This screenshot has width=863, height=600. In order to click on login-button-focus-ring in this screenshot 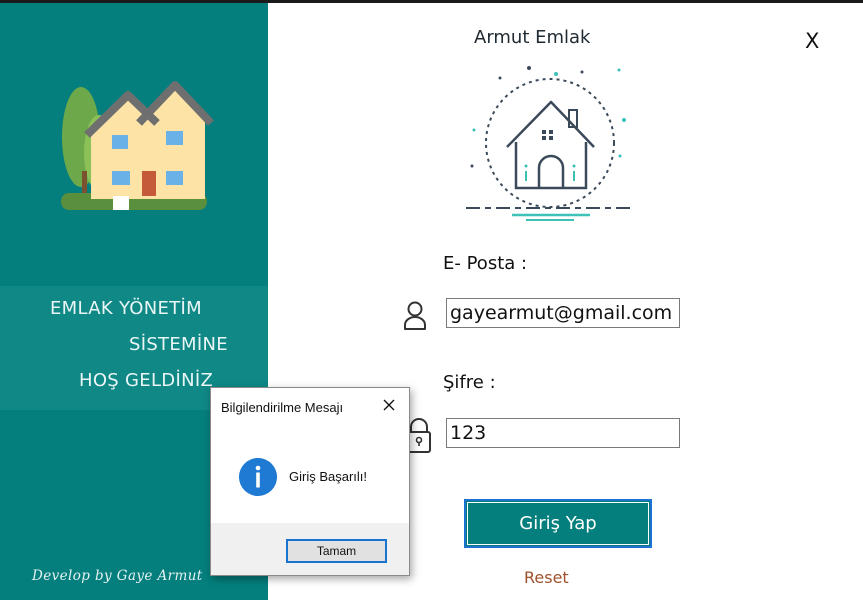, I will do `click(558, 523)`.